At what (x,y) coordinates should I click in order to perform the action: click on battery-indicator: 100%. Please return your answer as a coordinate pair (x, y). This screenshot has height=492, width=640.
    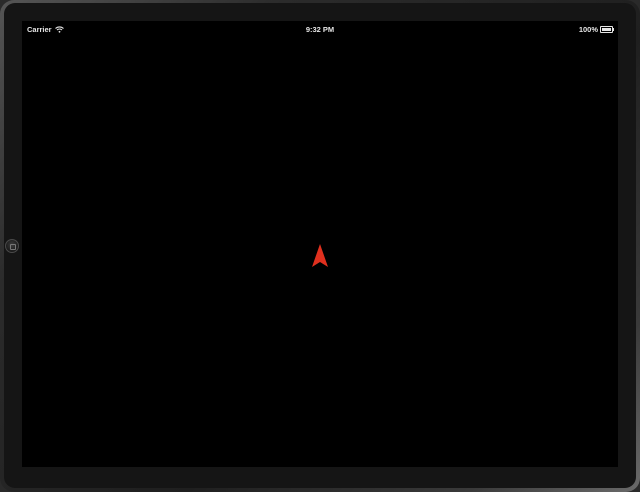
    Looking at the image, I should click on (596, 29).